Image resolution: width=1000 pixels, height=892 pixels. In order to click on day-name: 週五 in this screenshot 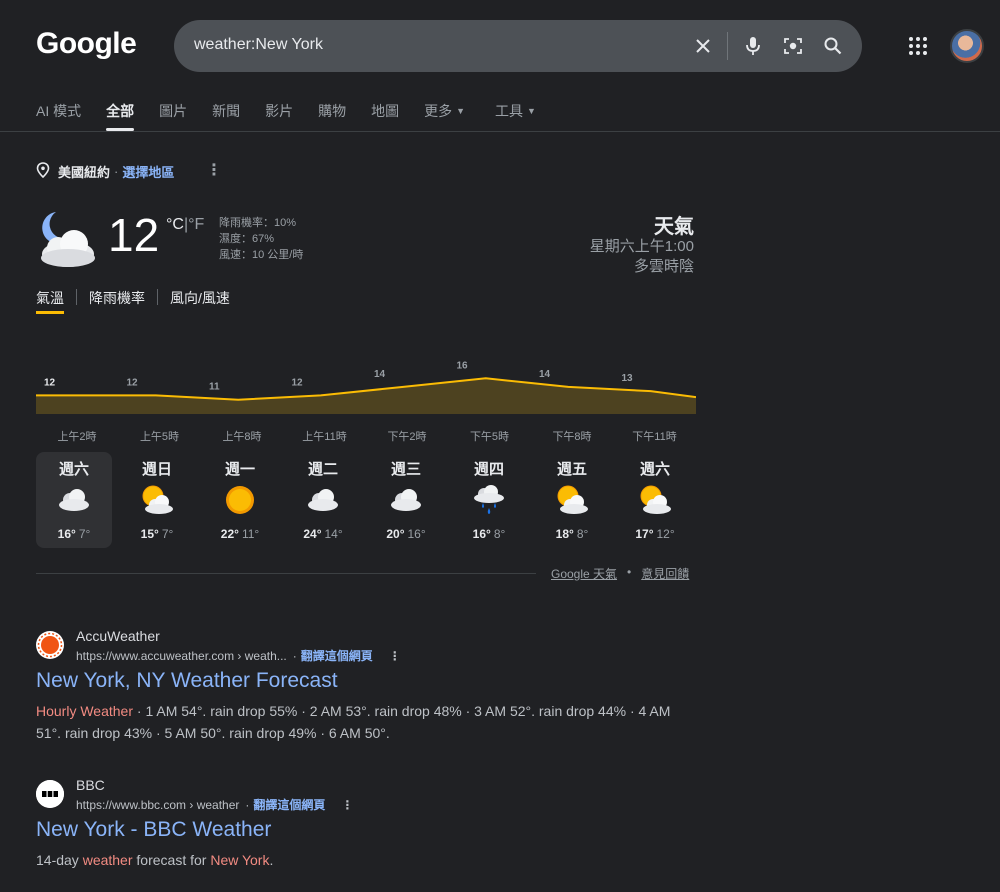, I will do `click(571, 469)`.